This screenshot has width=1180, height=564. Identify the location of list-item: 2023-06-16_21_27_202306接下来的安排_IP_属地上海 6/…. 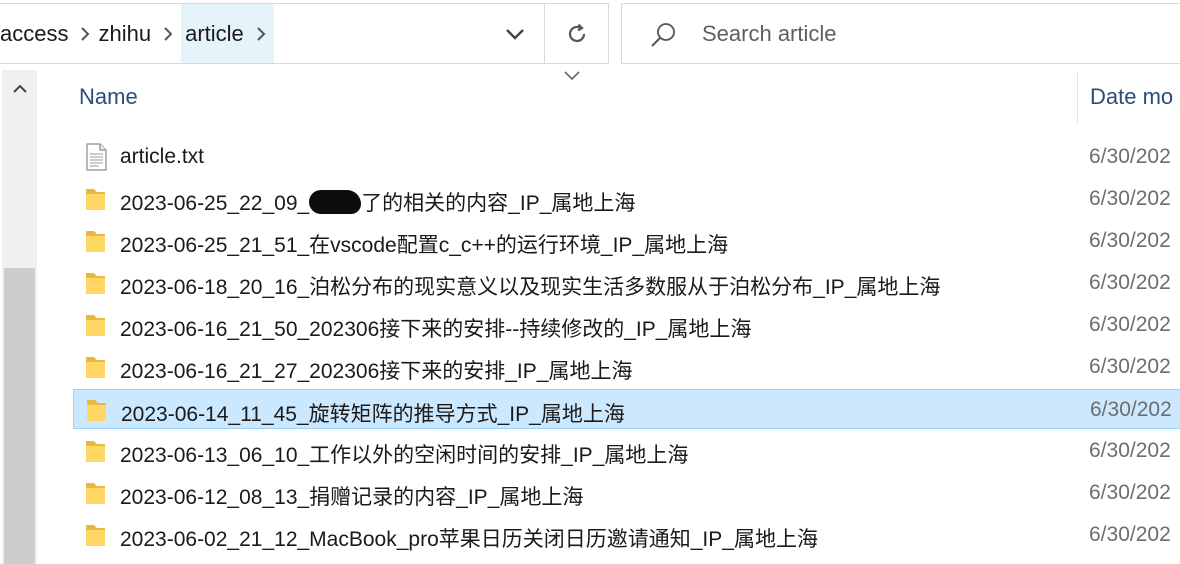
(626, 367).